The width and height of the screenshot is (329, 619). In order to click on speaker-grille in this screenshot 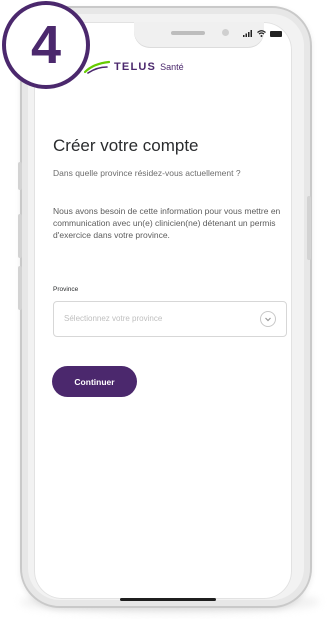, I will do `click(188, 33)`.